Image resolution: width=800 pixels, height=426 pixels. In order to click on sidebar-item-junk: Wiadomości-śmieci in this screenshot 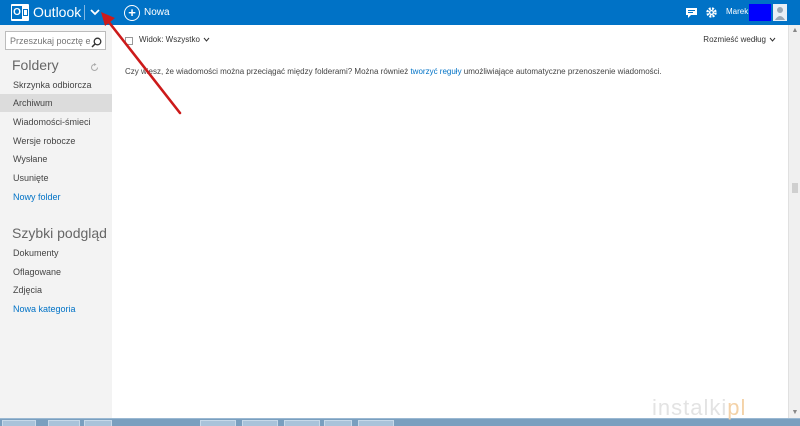, I will do `click(56, 122)`.